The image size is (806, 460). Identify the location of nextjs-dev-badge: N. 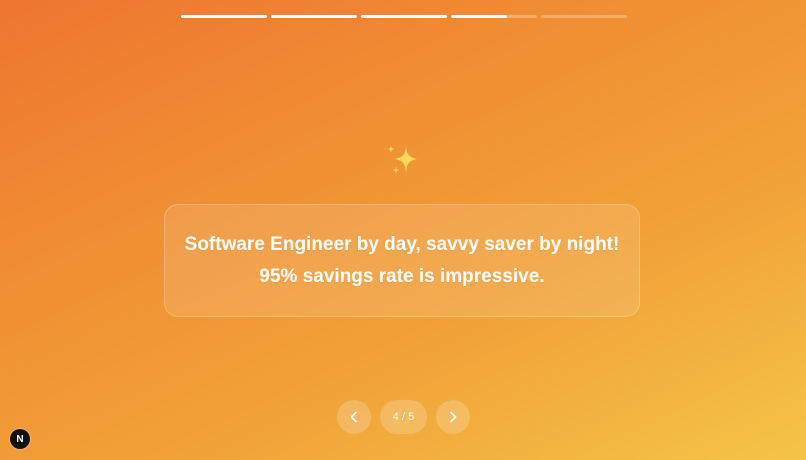
(20, 439).